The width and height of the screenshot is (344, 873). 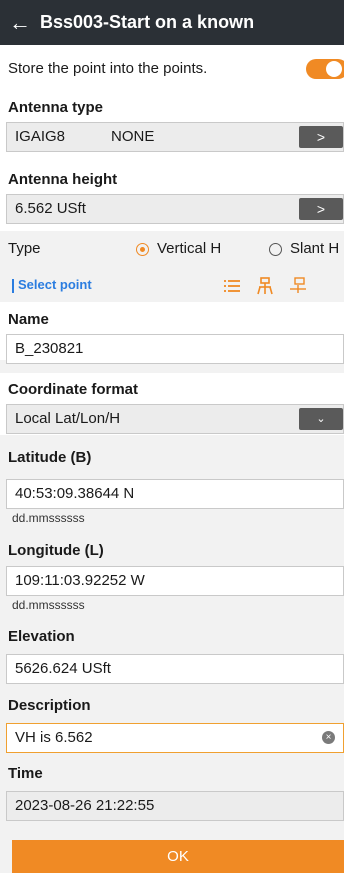 What do you see at coordinates (147, 22) in the screenshot?
I see `page-title: Bss003-Start on a known` at bounding box center [147, 22].